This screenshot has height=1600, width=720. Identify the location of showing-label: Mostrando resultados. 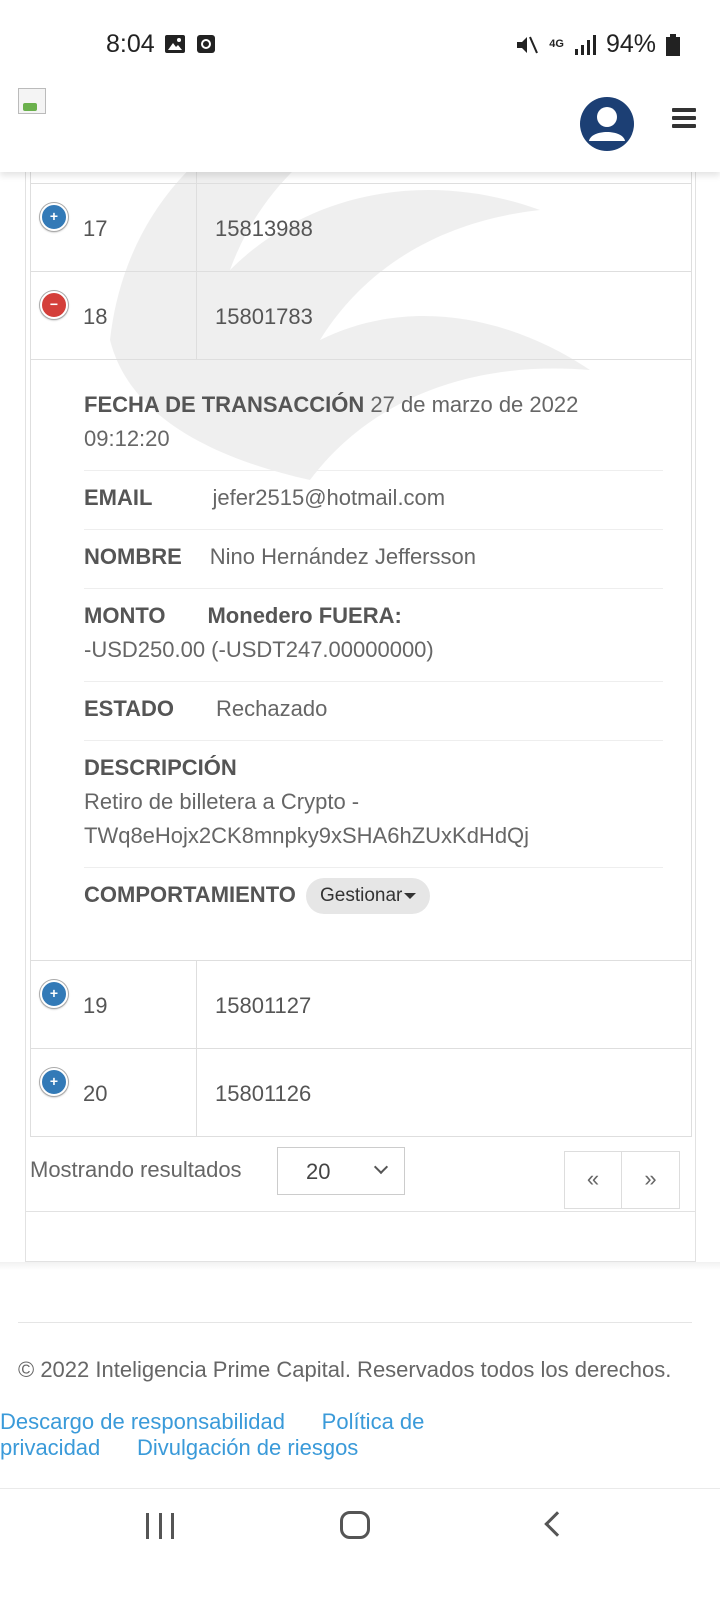
(136, 1169).